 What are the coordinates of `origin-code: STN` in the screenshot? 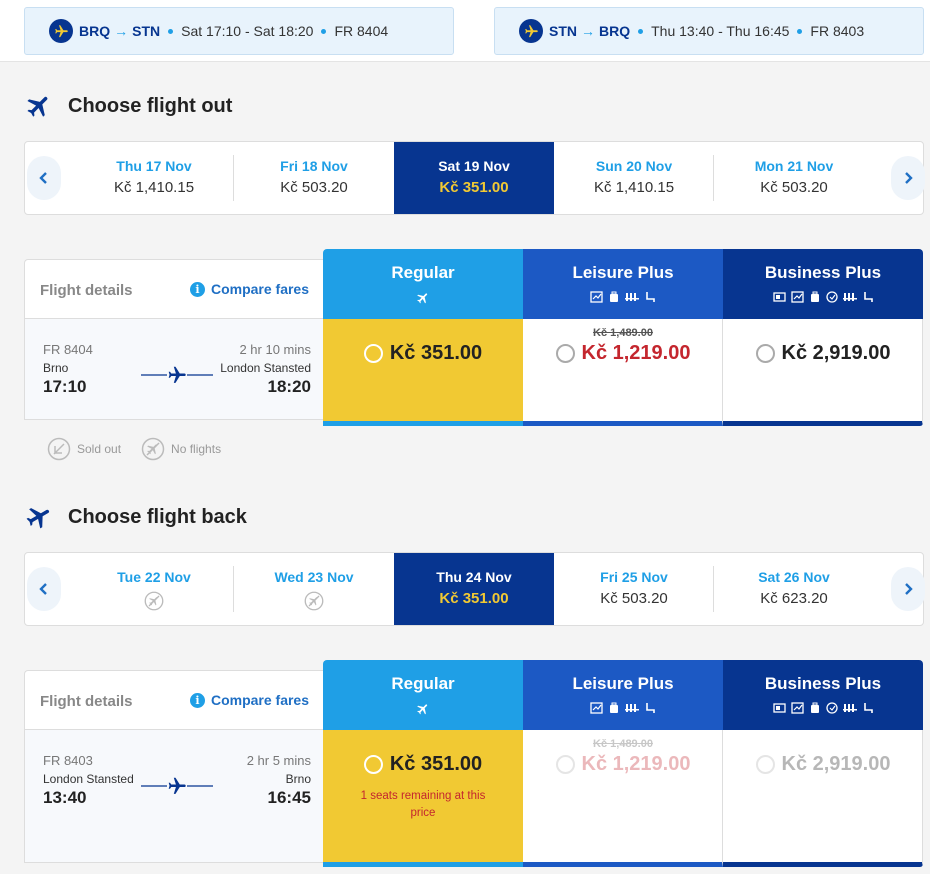 It's located at (563, 31).